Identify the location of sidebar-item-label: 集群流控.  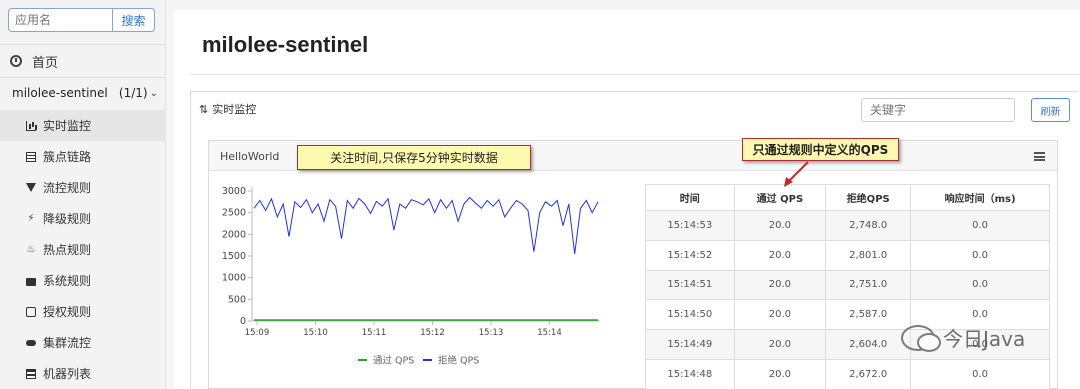
(67, 343).